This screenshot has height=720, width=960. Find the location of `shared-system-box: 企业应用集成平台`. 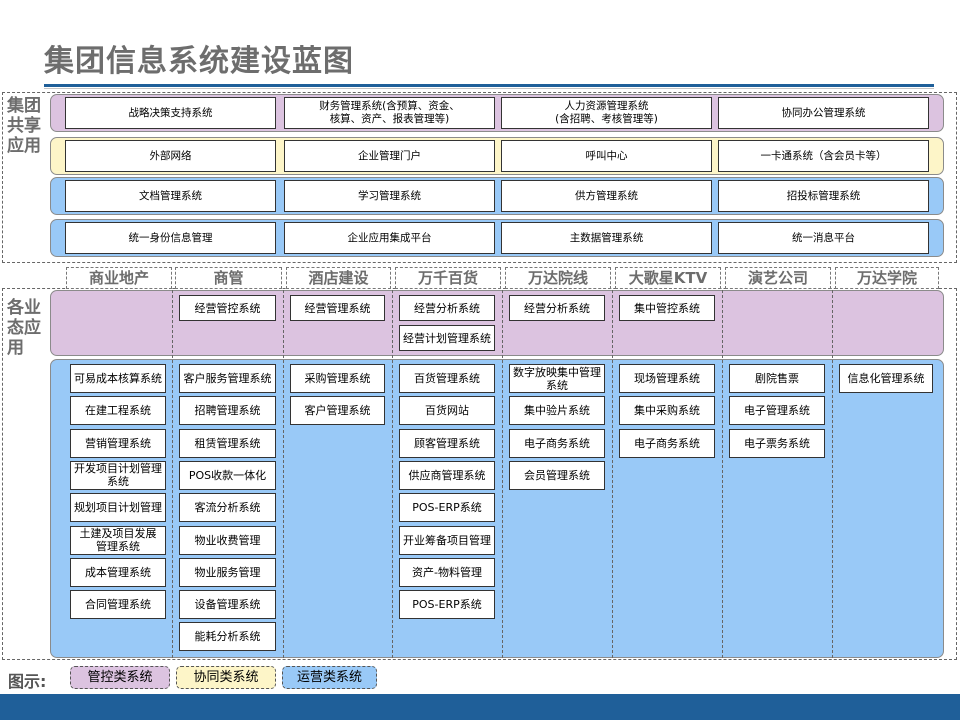

shared-system-box: 企业应用集成平台 is located at coordinates (389, 238).